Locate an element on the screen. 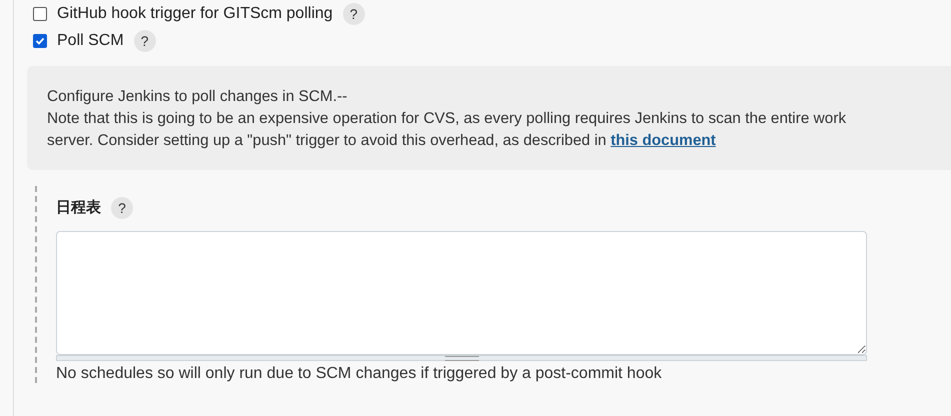 The width and height of the screenshot is (951, 416). resize-handle is located at coordinates (461, 358).